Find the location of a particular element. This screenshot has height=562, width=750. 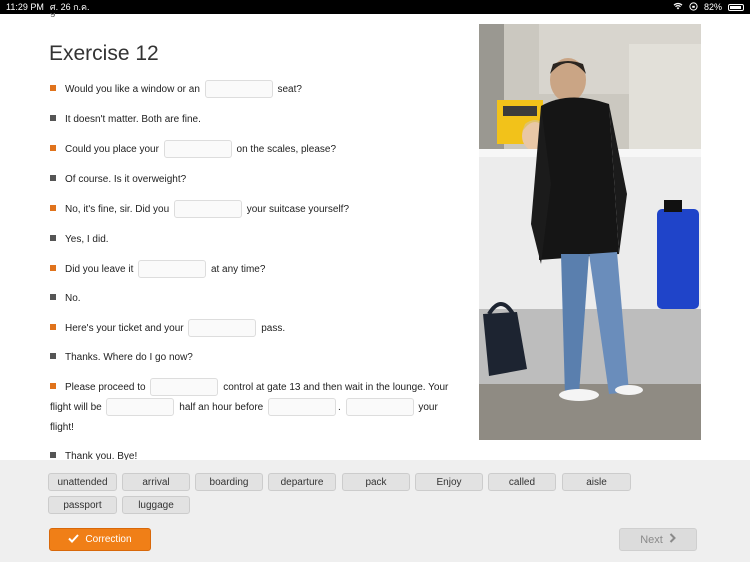

dialogue-line: Yes, I did. is located at coordinates (255, 240).